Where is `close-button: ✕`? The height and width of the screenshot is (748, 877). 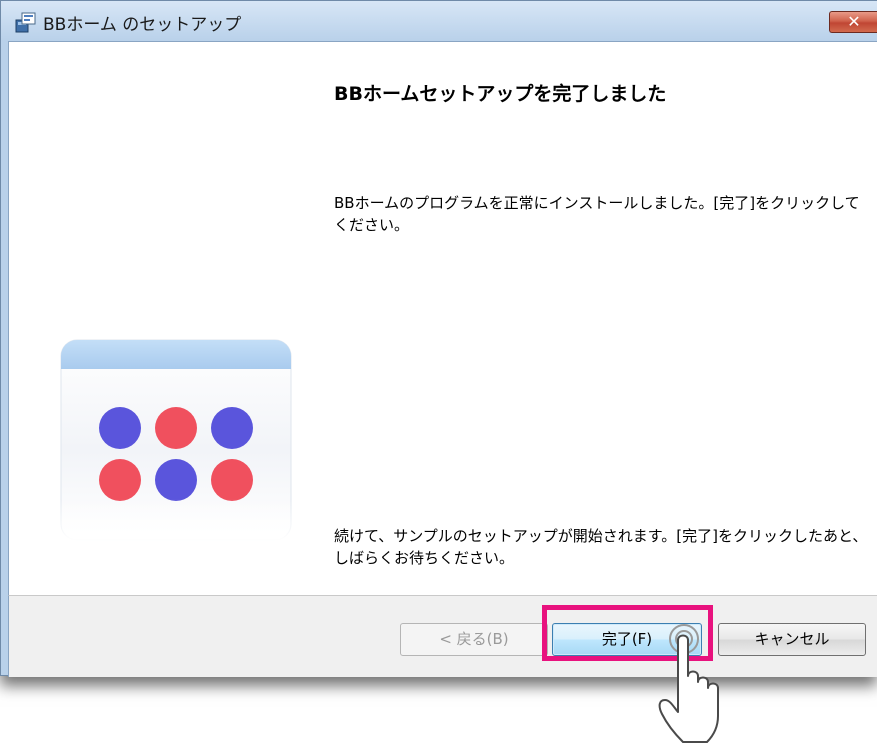 close-button: ✕ is located at coordinates (853, 22).